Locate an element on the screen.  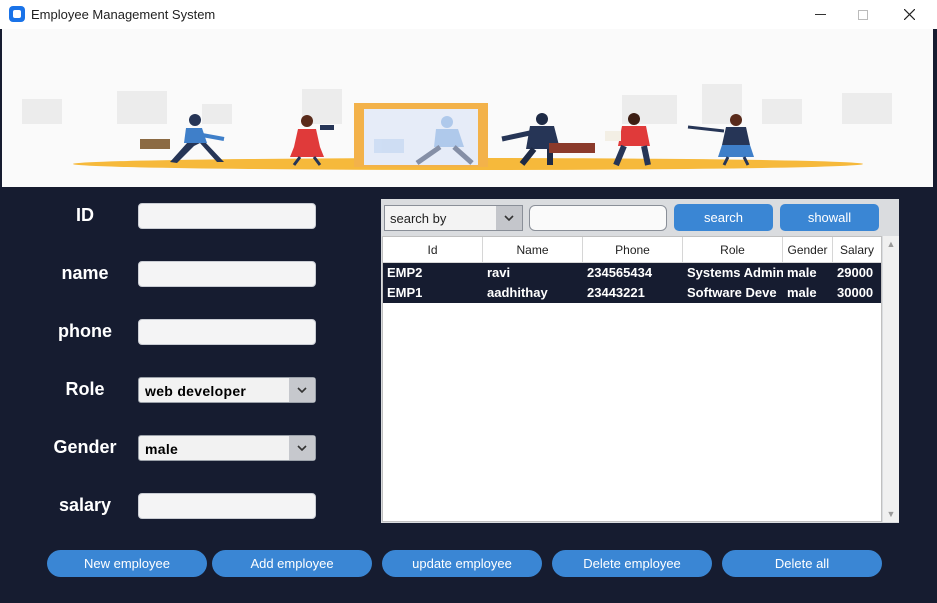
search-input is located at coordinates (598, 218).